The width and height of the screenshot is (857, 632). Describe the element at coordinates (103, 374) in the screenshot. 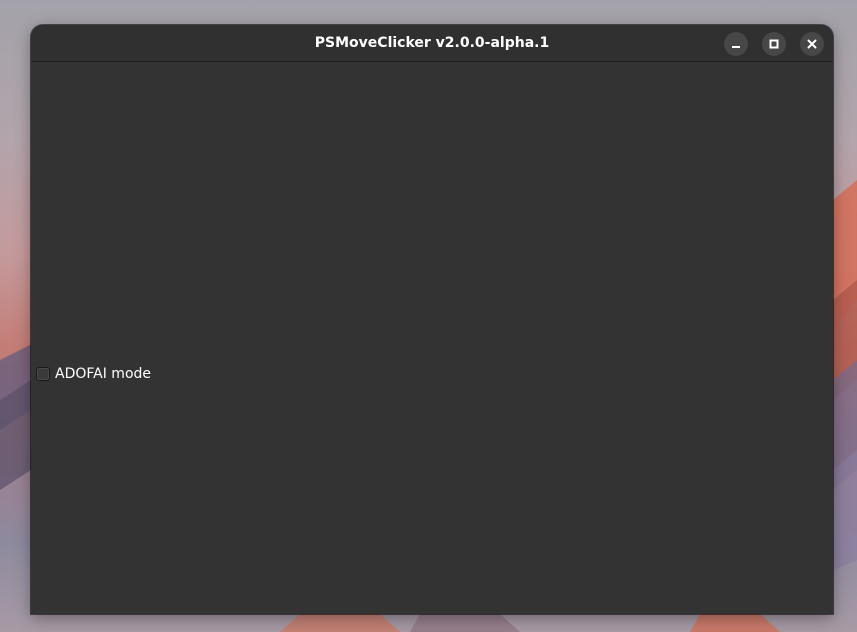

I see `adofai-mode-label: ADOFAI mode` at that location.